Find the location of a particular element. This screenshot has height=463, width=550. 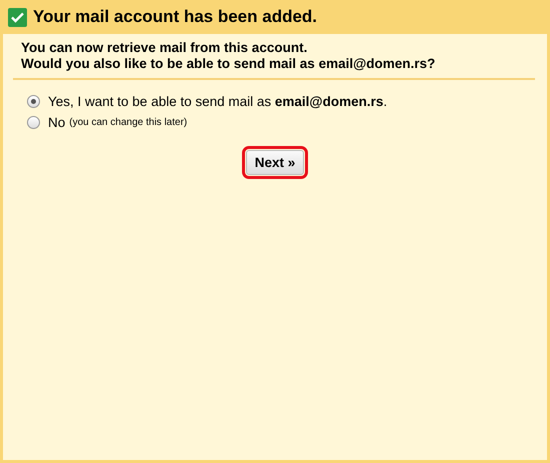

message-text: You can now retrieve mail from this account. is located at coordinates (164, 48).